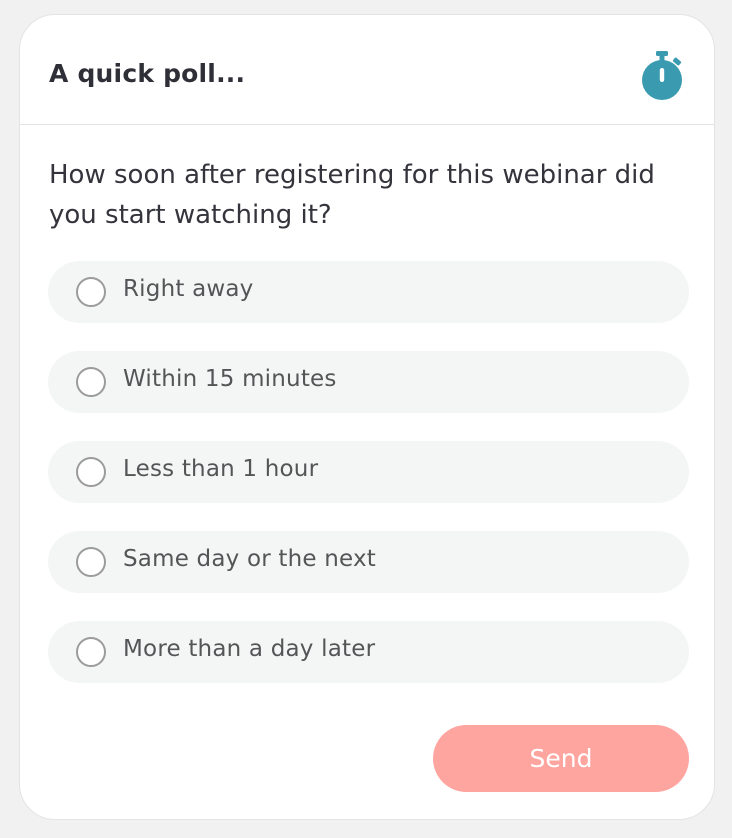  I want to click on option-label: More than a day later, so click(249, 649).